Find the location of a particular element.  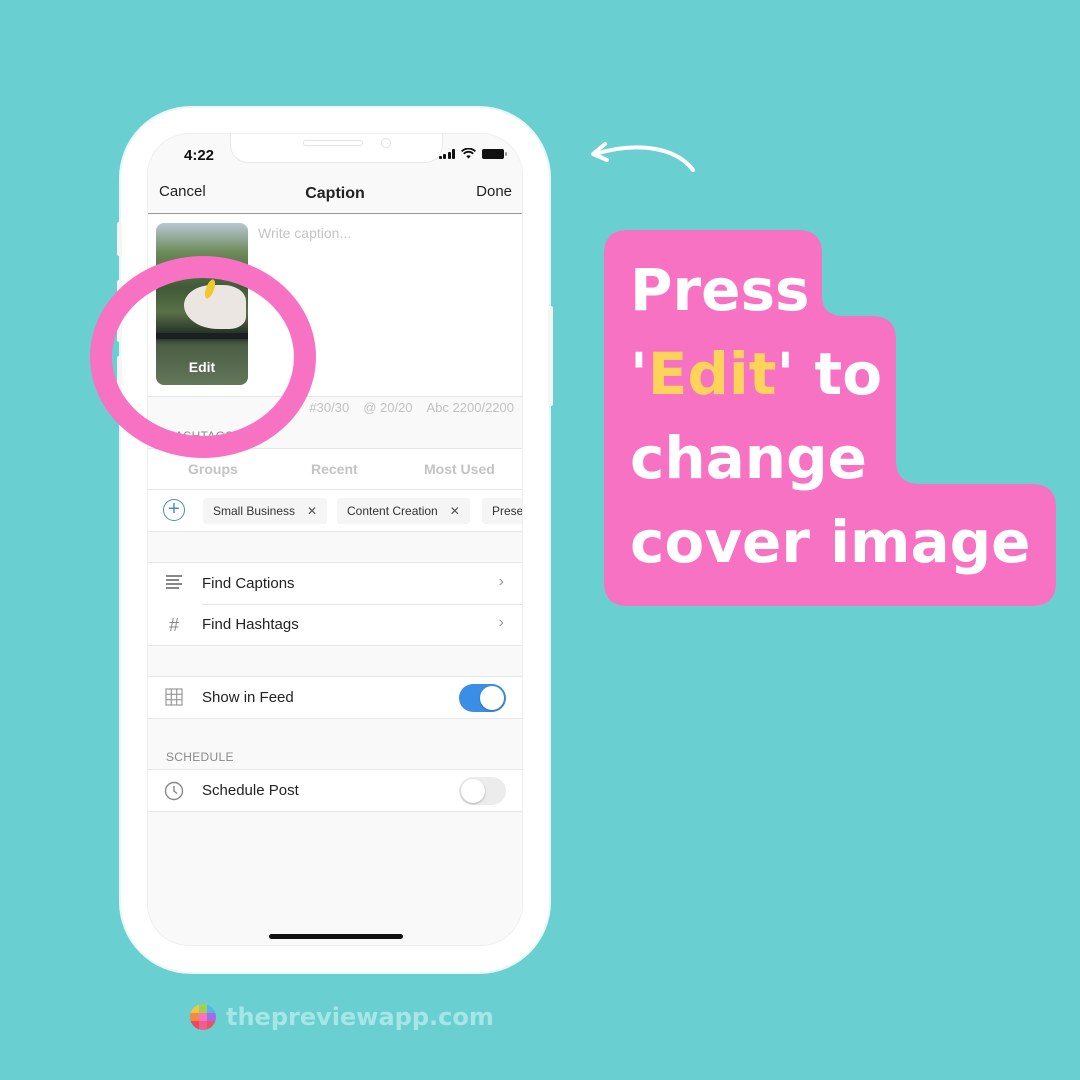

tab-most-used: Most Used is located at coordinates (459, 469).